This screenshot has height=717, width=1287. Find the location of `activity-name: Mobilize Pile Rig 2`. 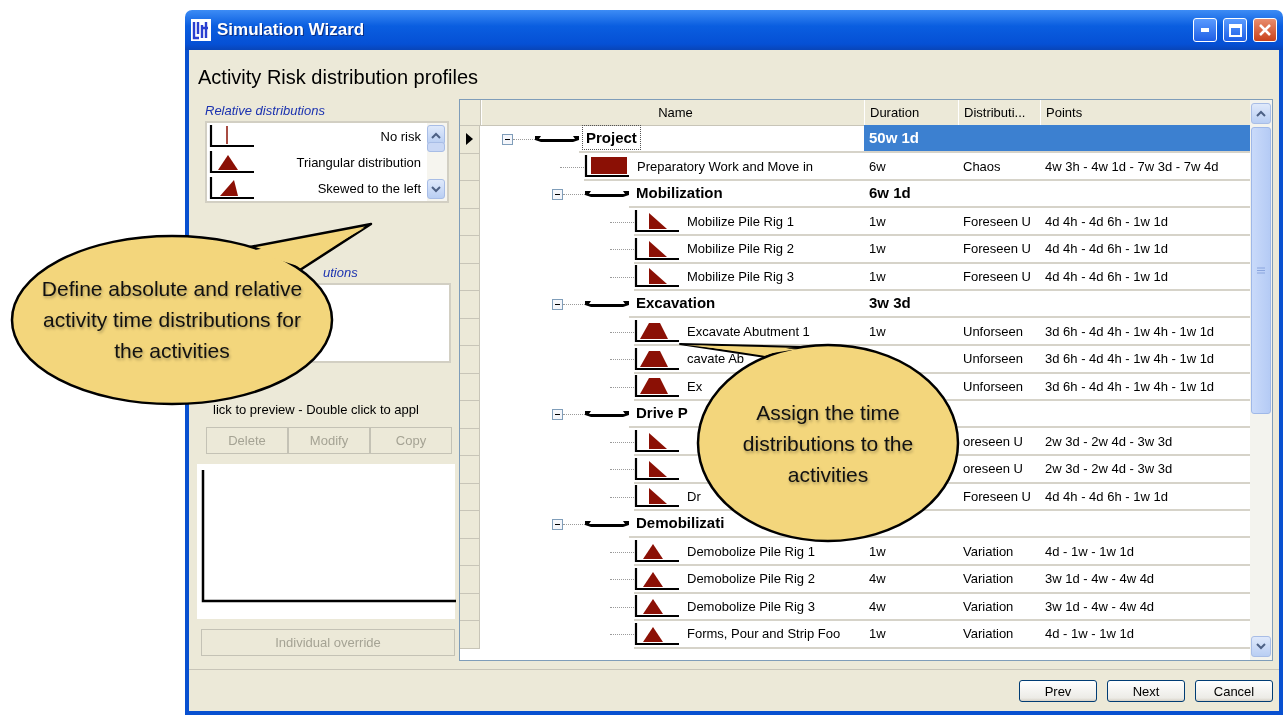

activity-name: Mobilize Pile Rig 2 is located at coordinates (740, 249).